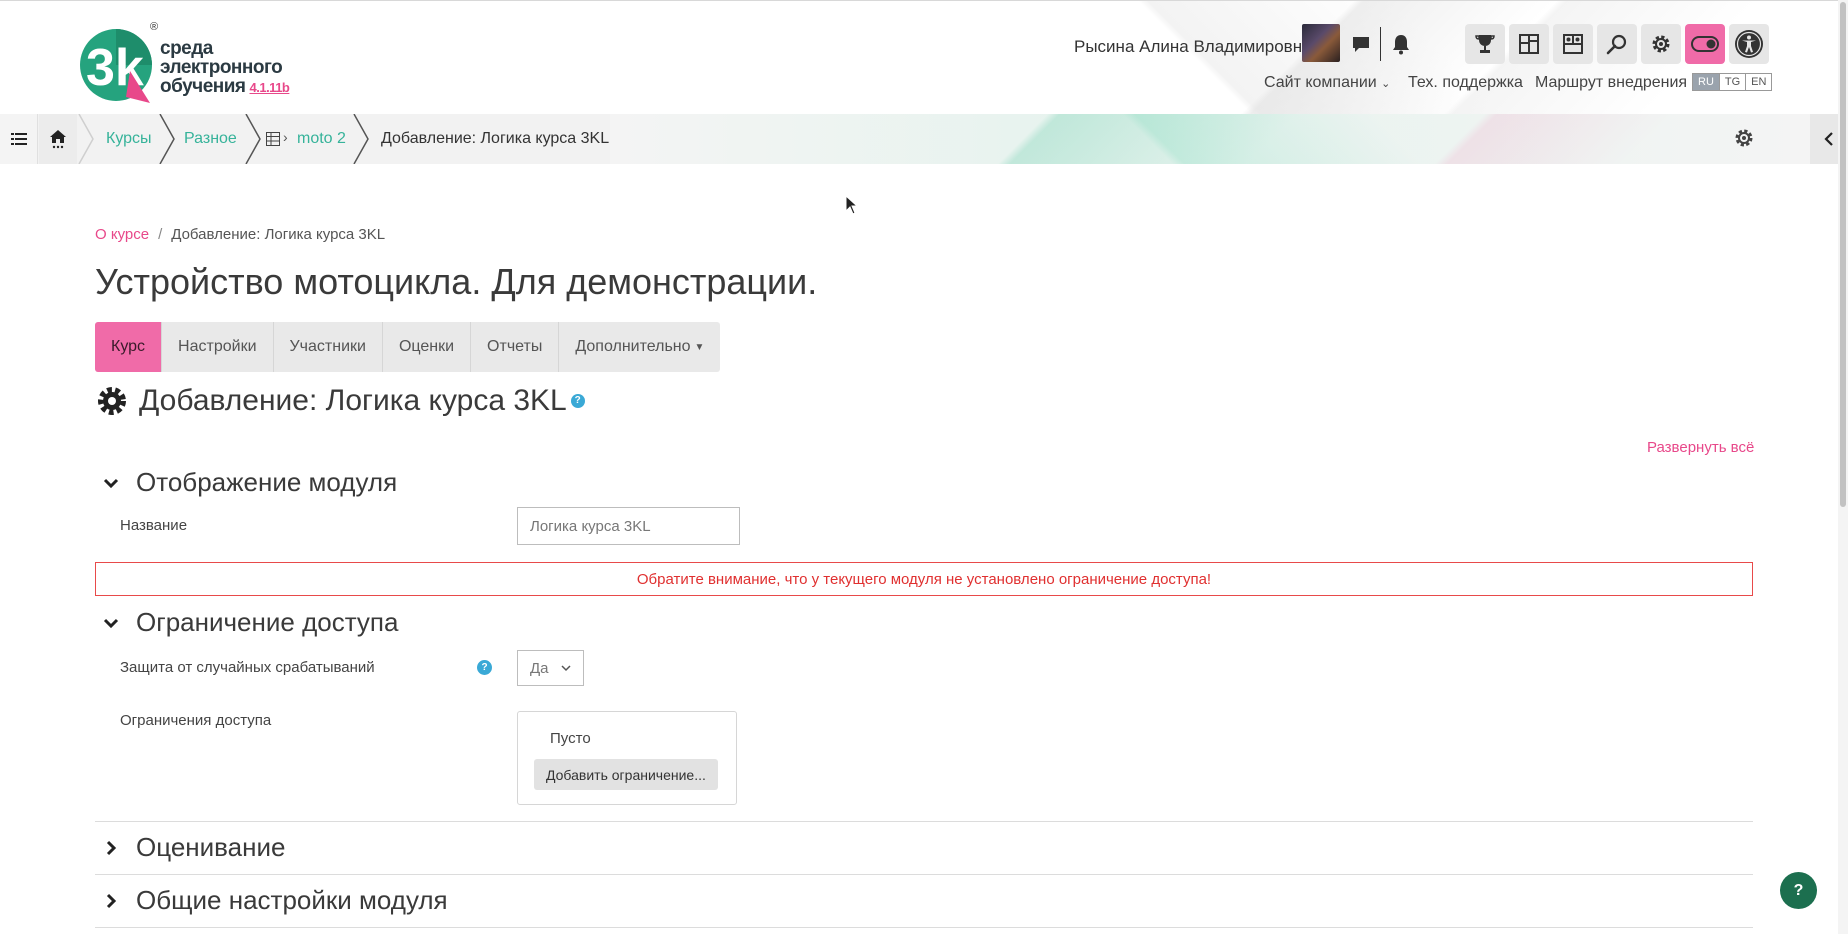 The width and height of the screenshot is (1848, 934). What do you see at coordinates (570, 738) in the screenshot?
I see `restrictions-empty-text: Пусто` at bounding box center [570, 738].